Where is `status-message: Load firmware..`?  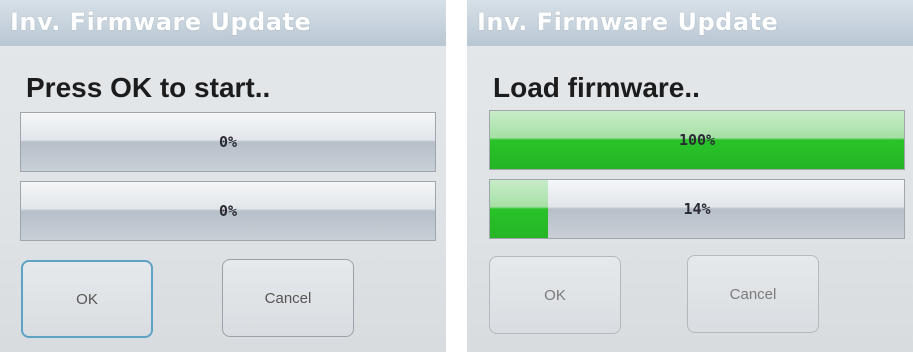 status-message: Load firmware.. is located at coordinates (596, 87).